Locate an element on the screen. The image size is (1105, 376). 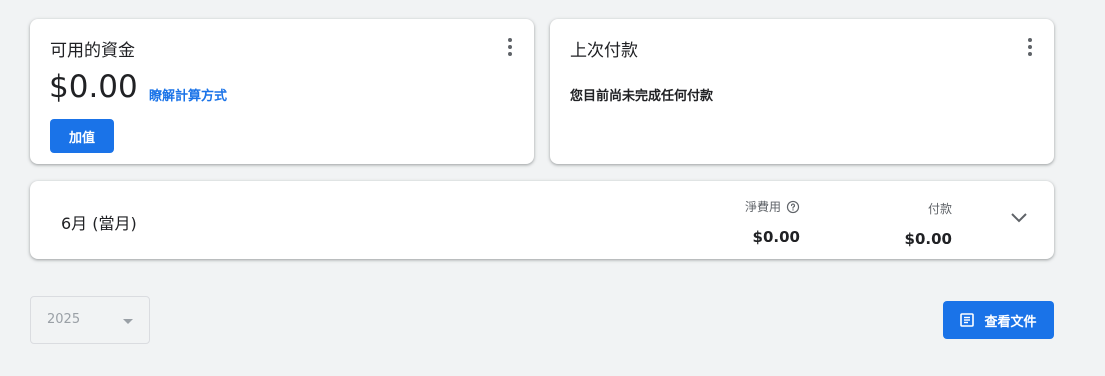
net-cost-column: 淨費用 $0.00 is located at coordinates (772, 222).